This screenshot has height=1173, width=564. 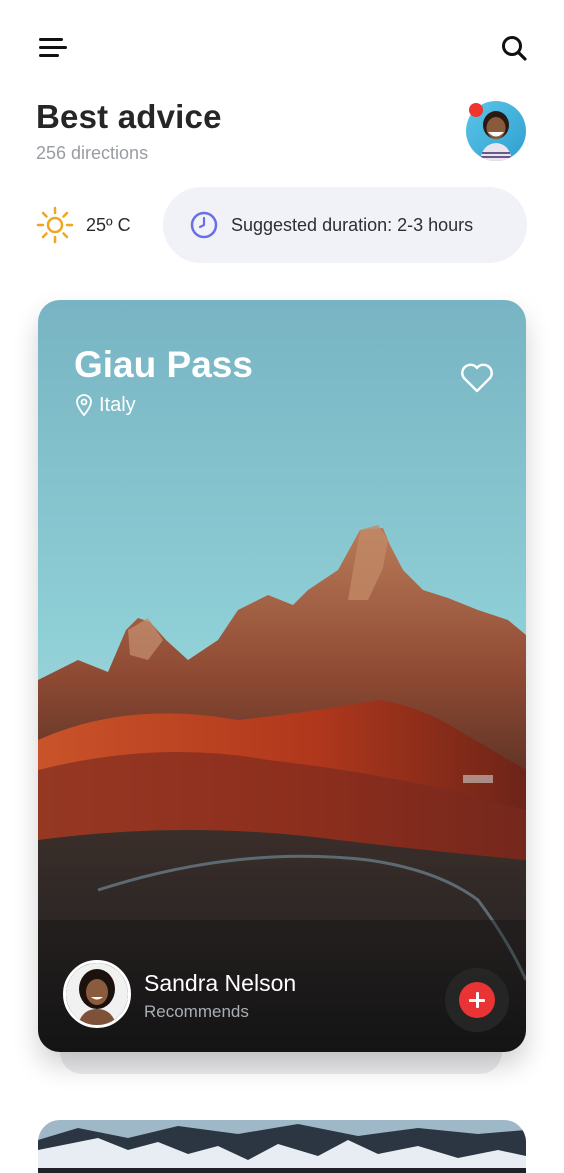 I want to click on next-destination-card, so click(x=282, y=1146).